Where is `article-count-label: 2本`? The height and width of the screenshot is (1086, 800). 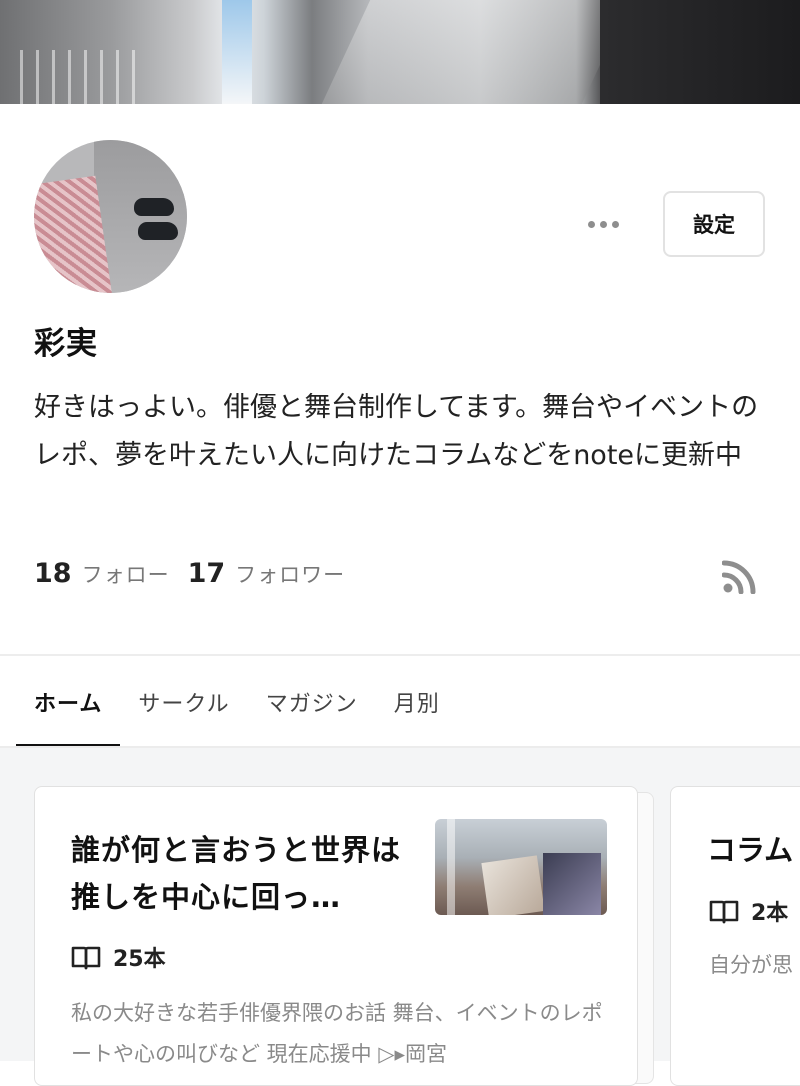
article-count-label: 2本 is located at coordinates (770, 913).